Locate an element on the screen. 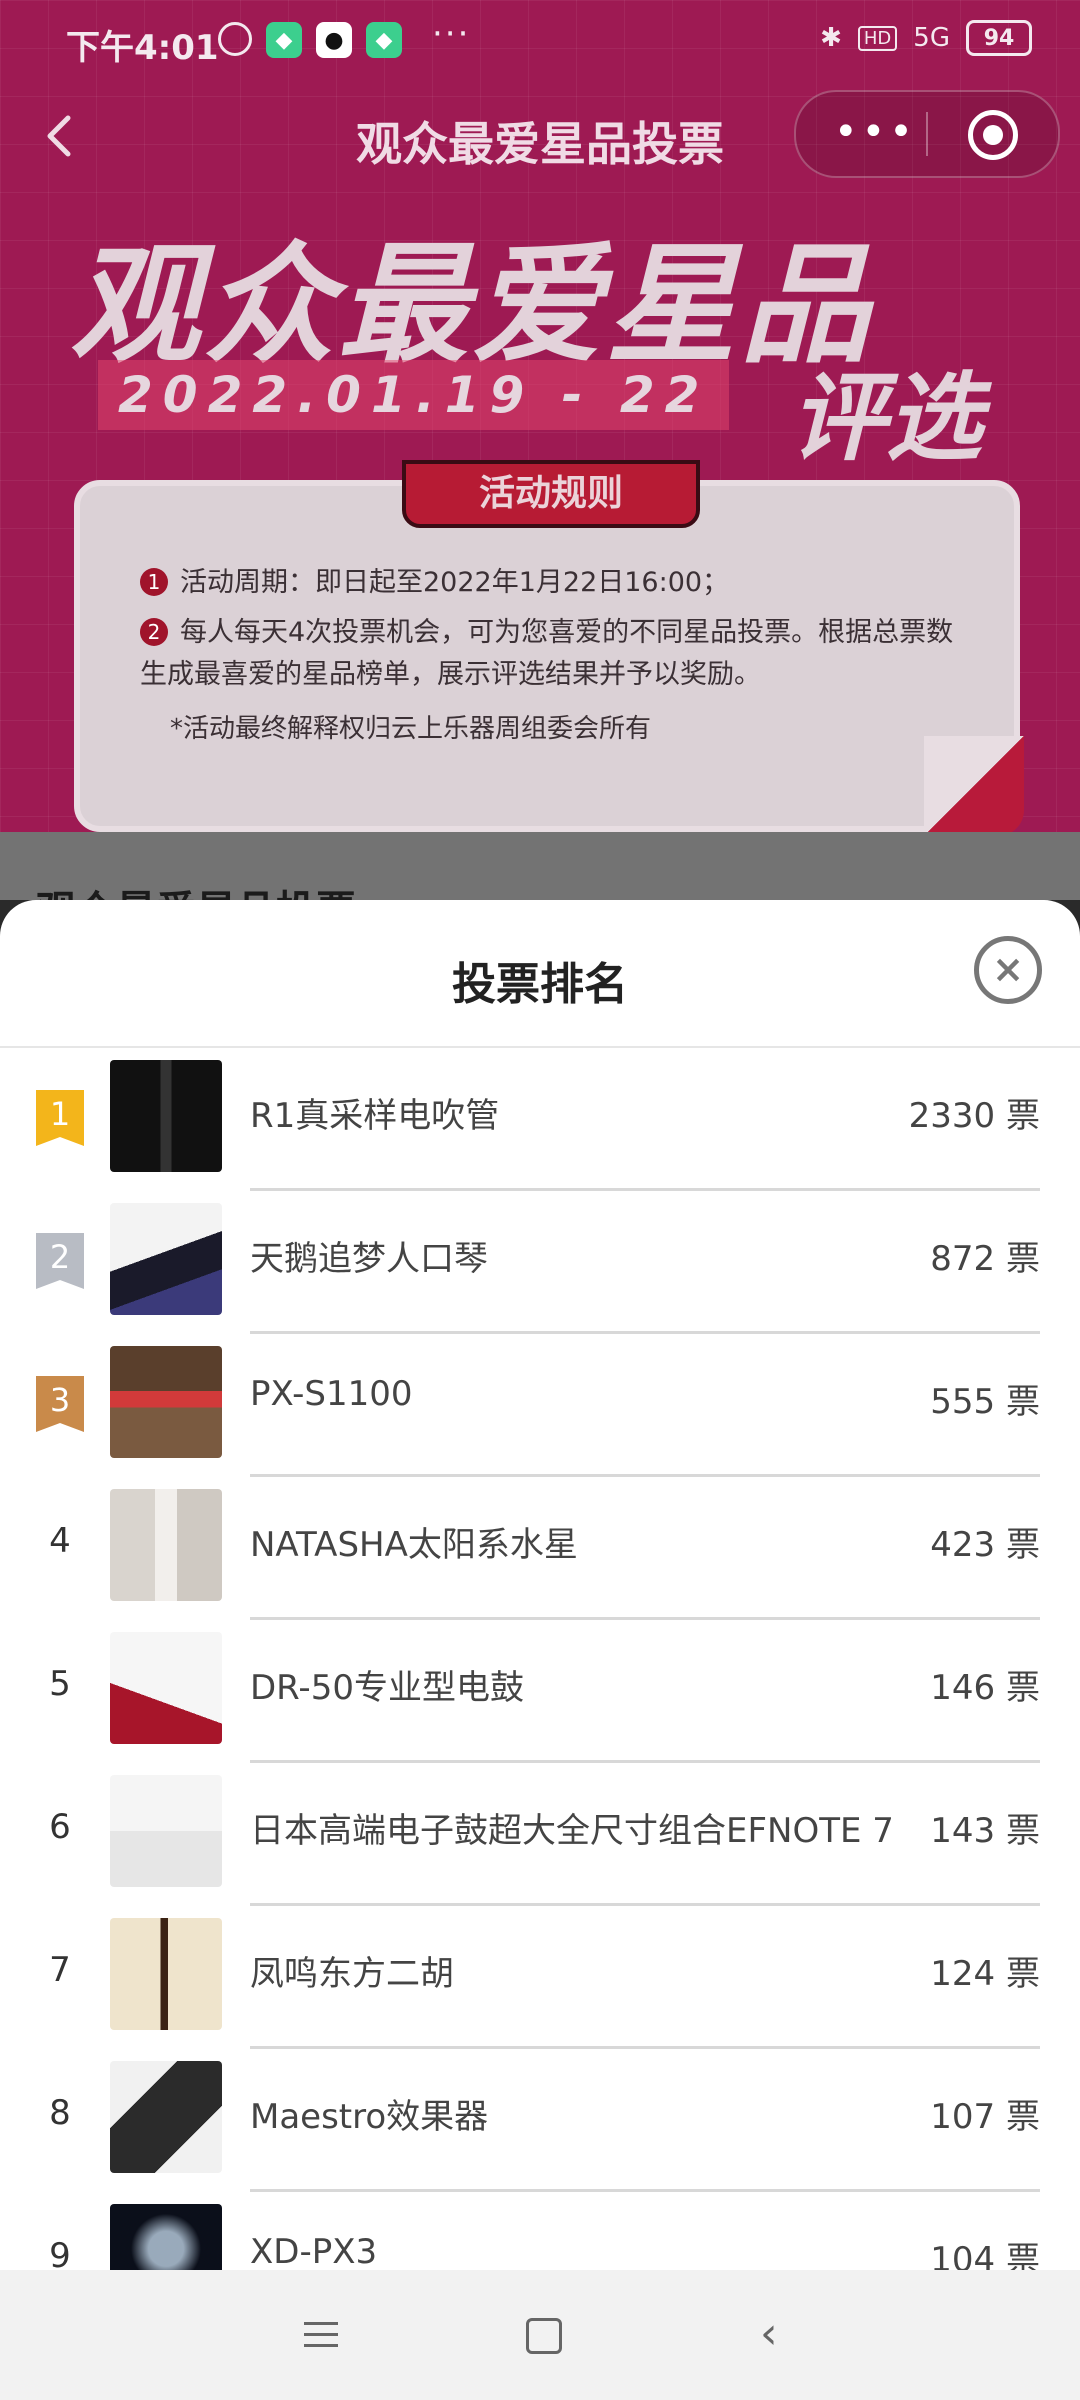  vote-count: 143 票 is located at coordinates (985, 1831).